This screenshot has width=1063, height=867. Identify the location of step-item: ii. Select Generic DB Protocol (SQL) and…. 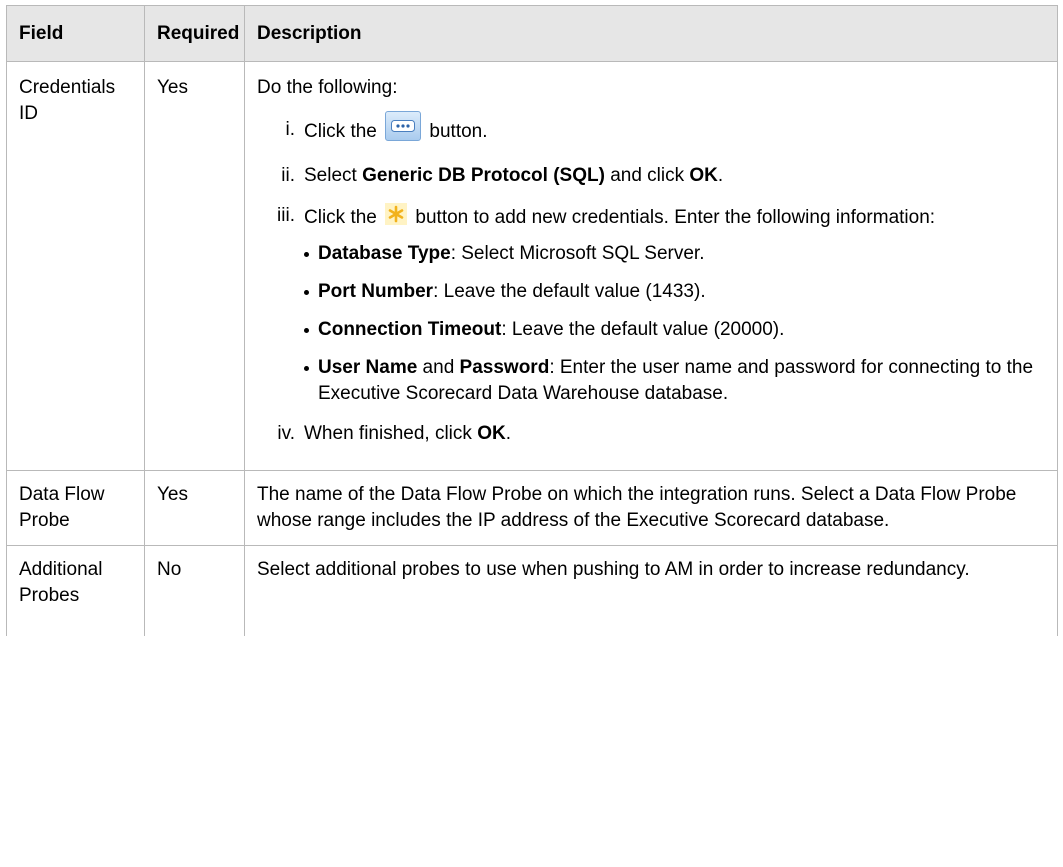
(651, 176).